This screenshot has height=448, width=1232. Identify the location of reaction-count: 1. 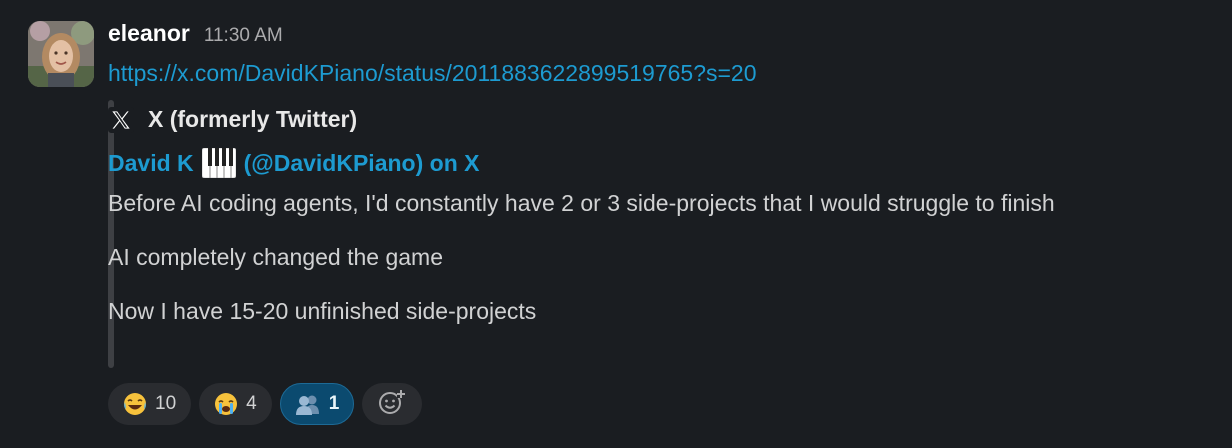
(334, 403).